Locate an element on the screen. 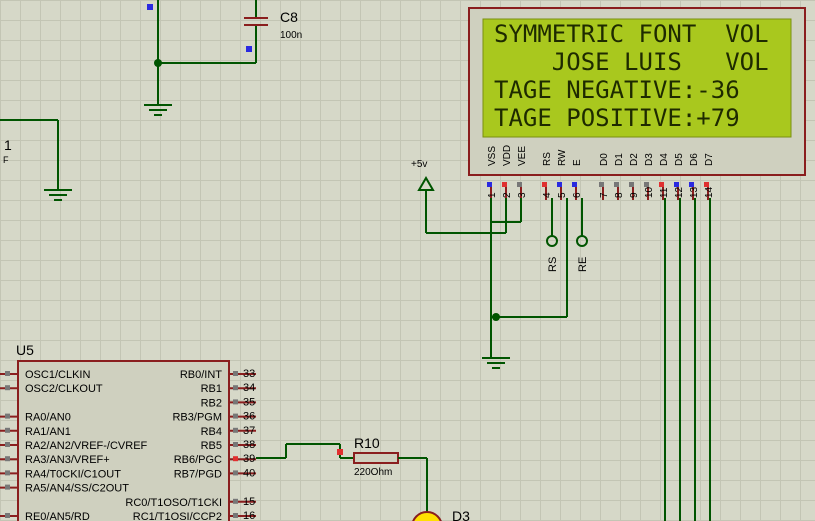 The height and width of the screenshot is (521, 815). lcd-pin-name: E is located at coordinates (577, 162).